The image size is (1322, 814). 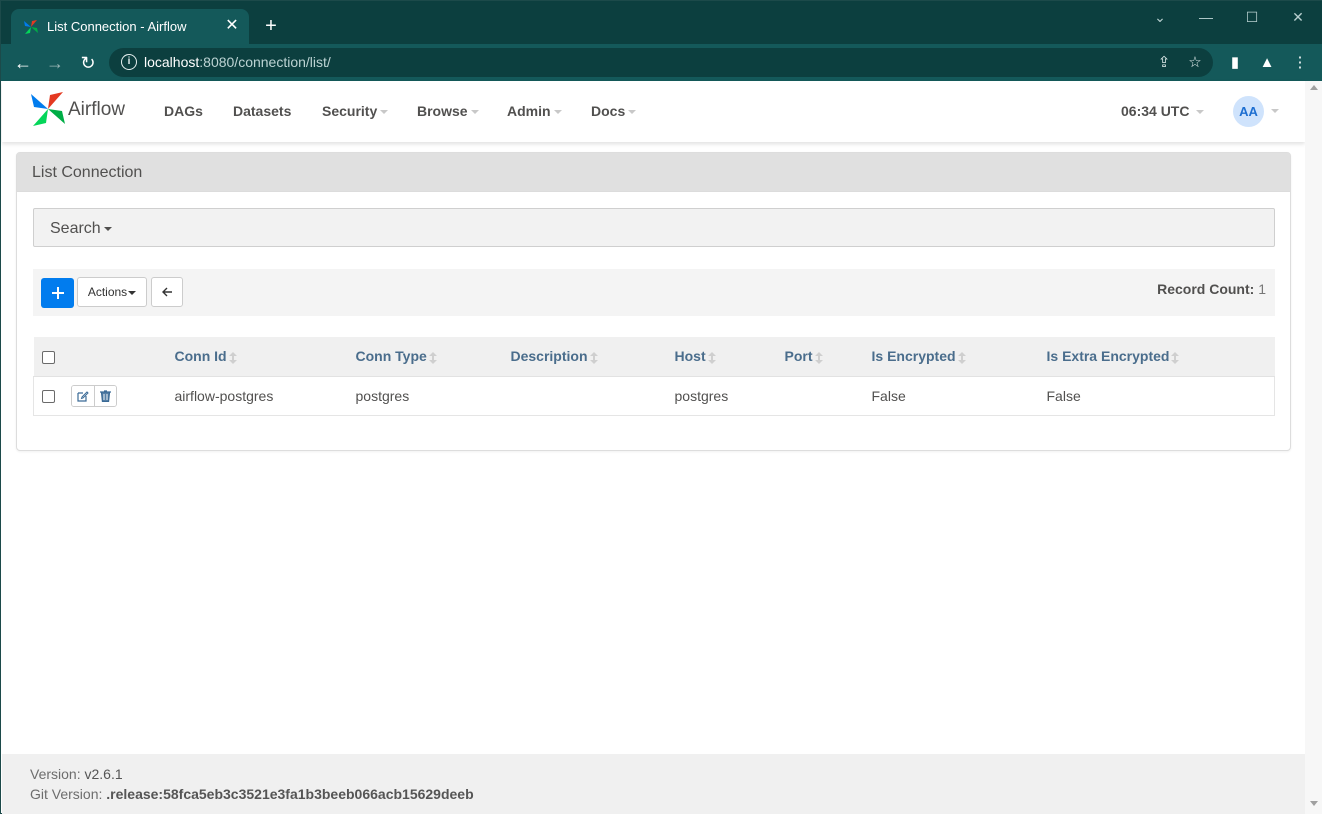 I want to click on version-info: Version: v2.6.1, so click(x=76, y=774).